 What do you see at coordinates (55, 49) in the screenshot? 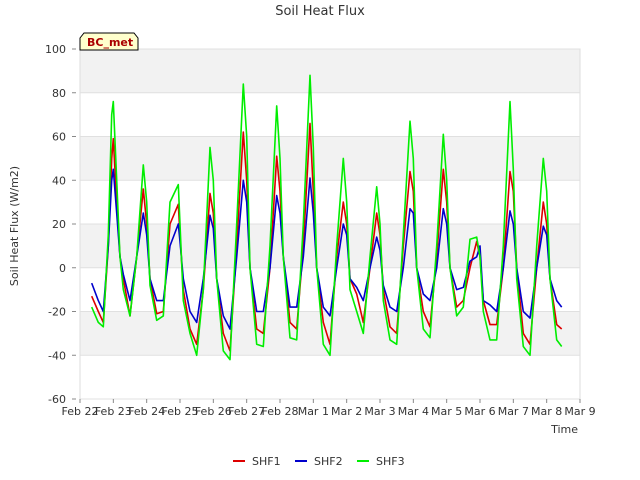
I see `y-tick-label: 100` at bounding box center [55, 49].